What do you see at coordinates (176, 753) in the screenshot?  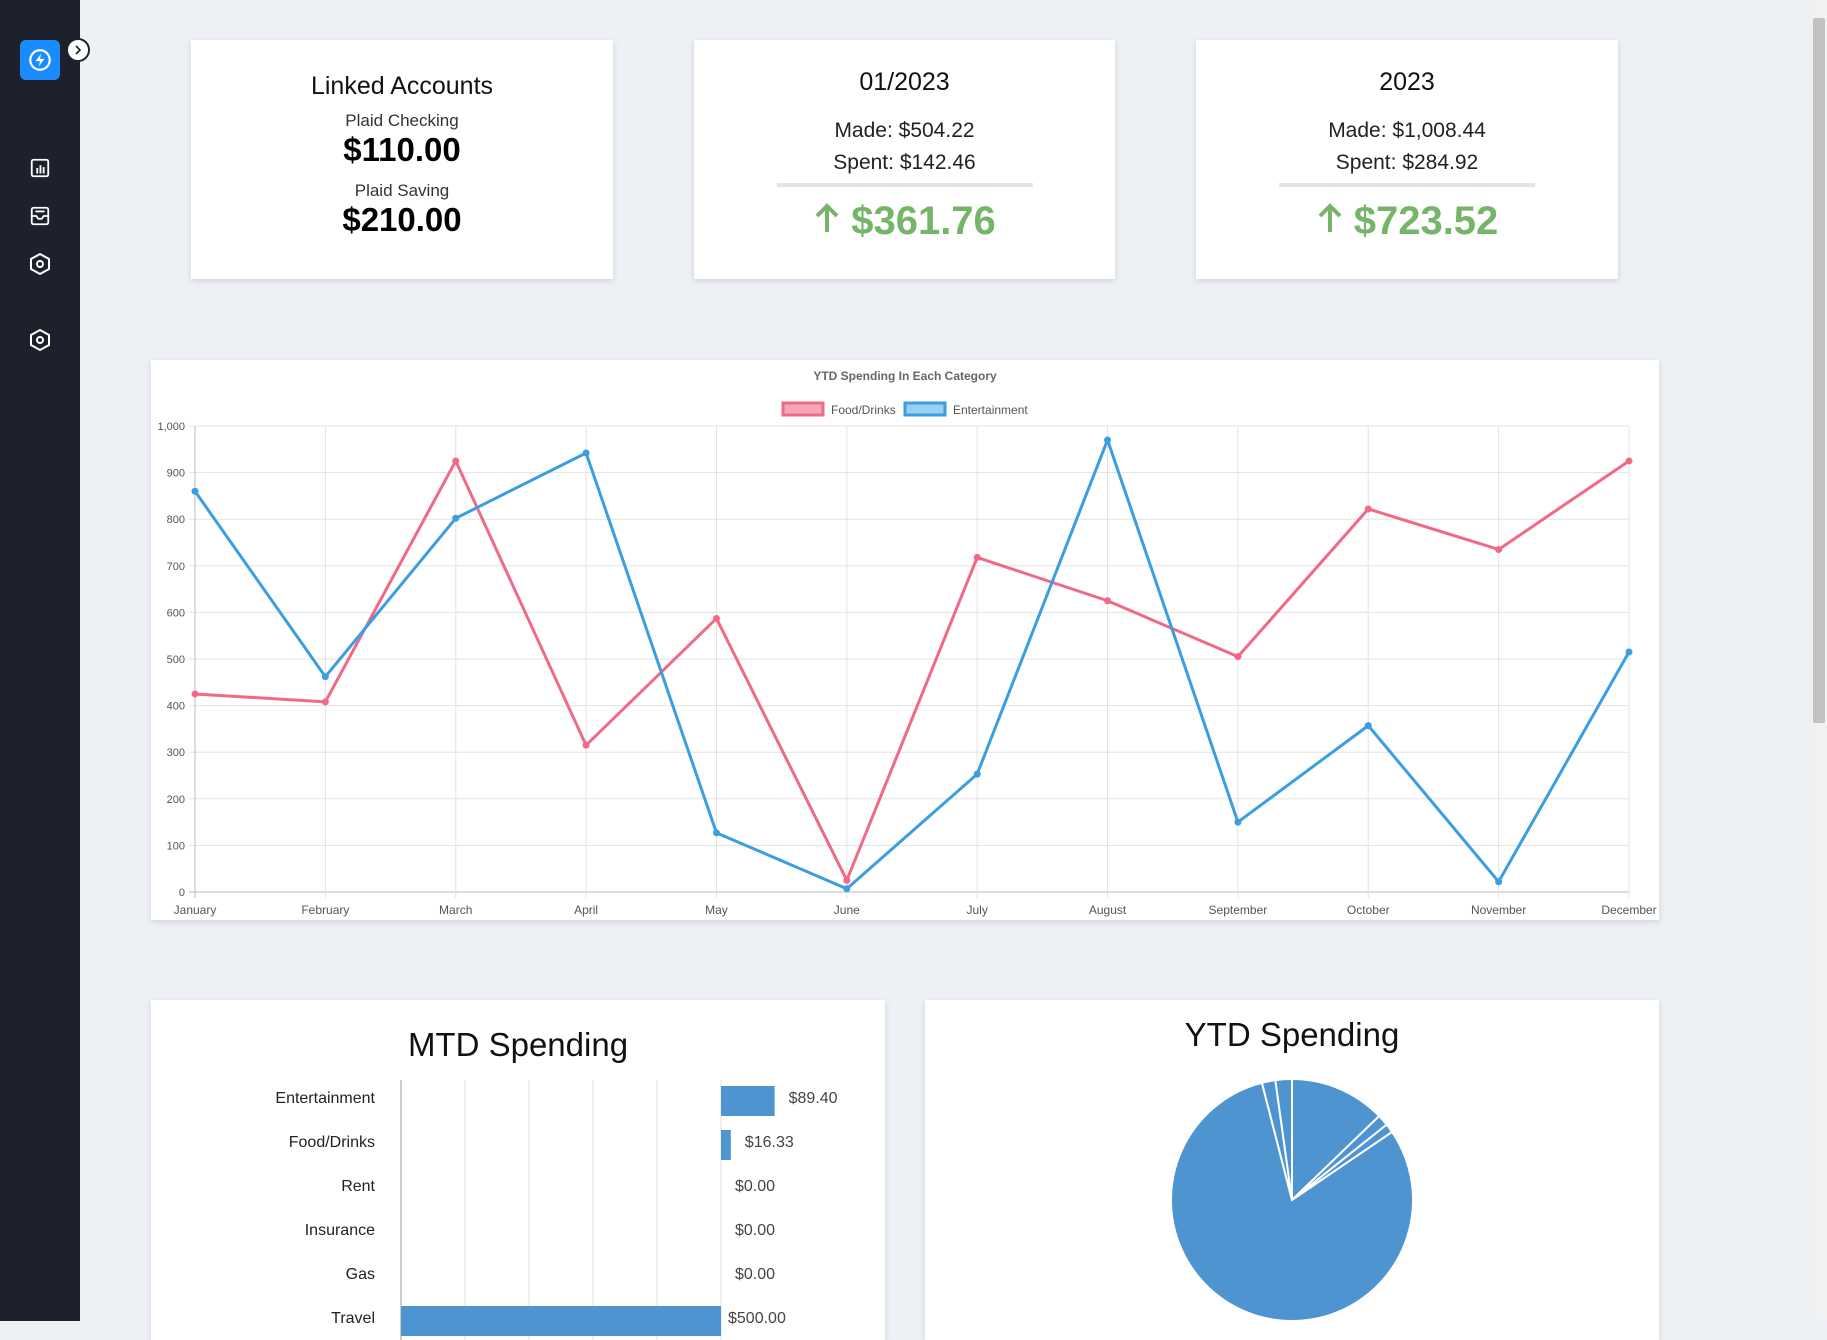 I see `y-tick-label: 300` at bounding box center [176, 753].